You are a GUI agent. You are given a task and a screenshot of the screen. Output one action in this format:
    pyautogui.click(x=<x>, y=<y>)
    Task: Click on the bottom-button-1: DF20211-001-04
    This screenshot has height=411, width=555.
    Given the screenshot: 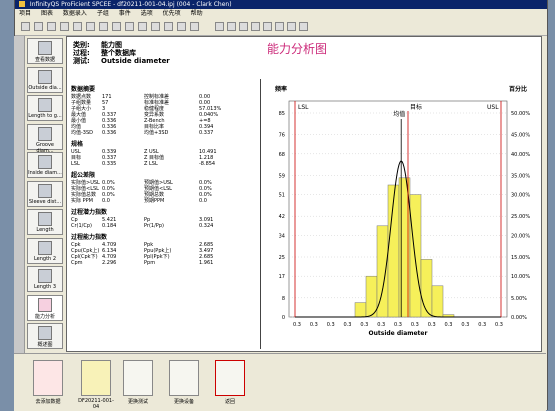 What is the action you would take?
    pyautogui.click(x=96, y=385)
    